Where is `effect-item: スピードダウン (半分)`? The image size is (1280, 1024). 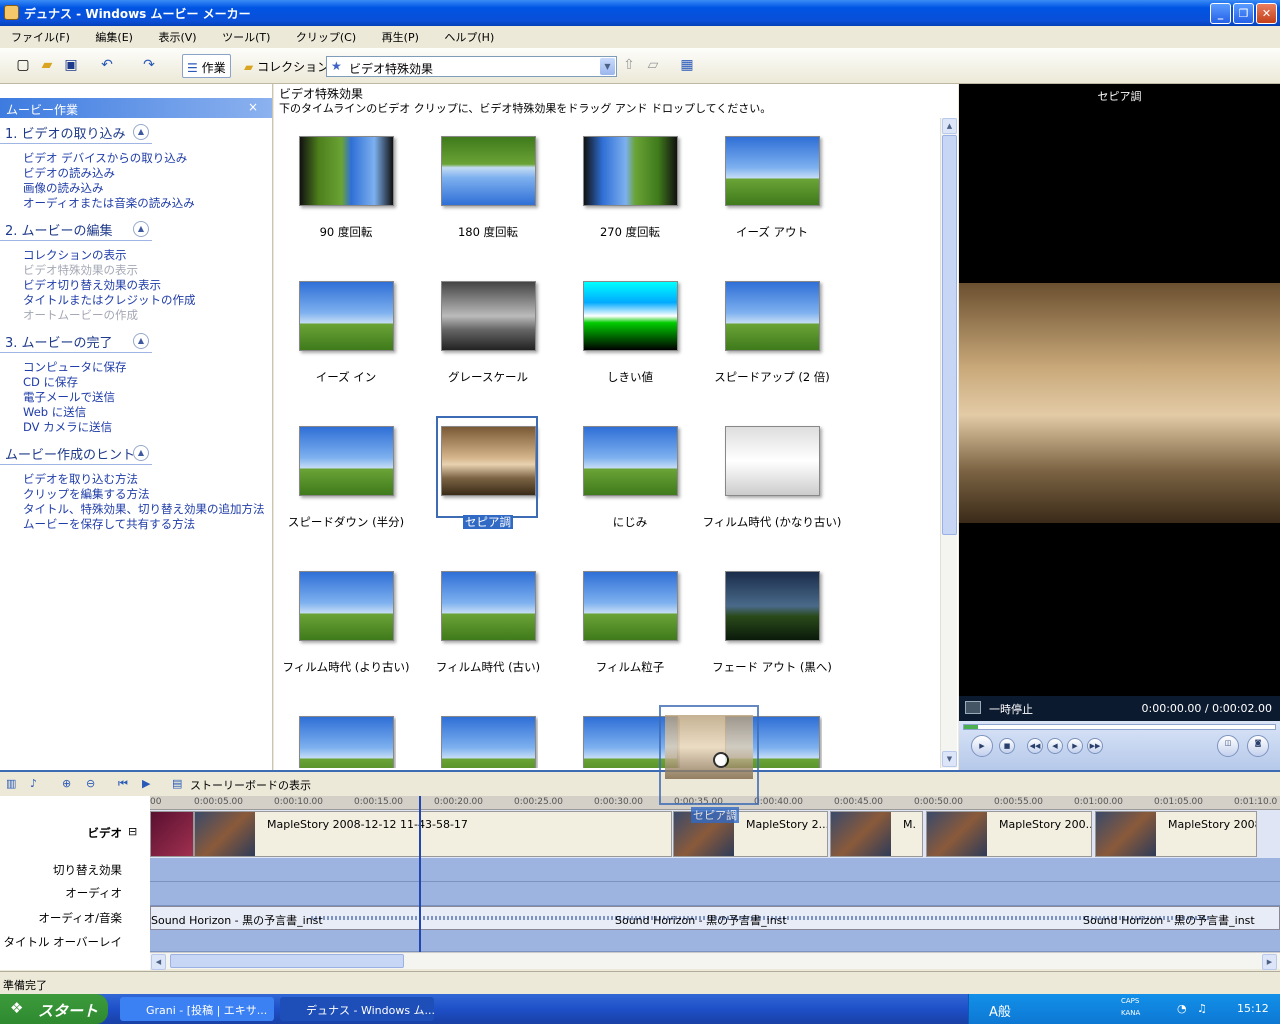
effect-item: スピードダウン (半分) is located at coordinates (346, 473).